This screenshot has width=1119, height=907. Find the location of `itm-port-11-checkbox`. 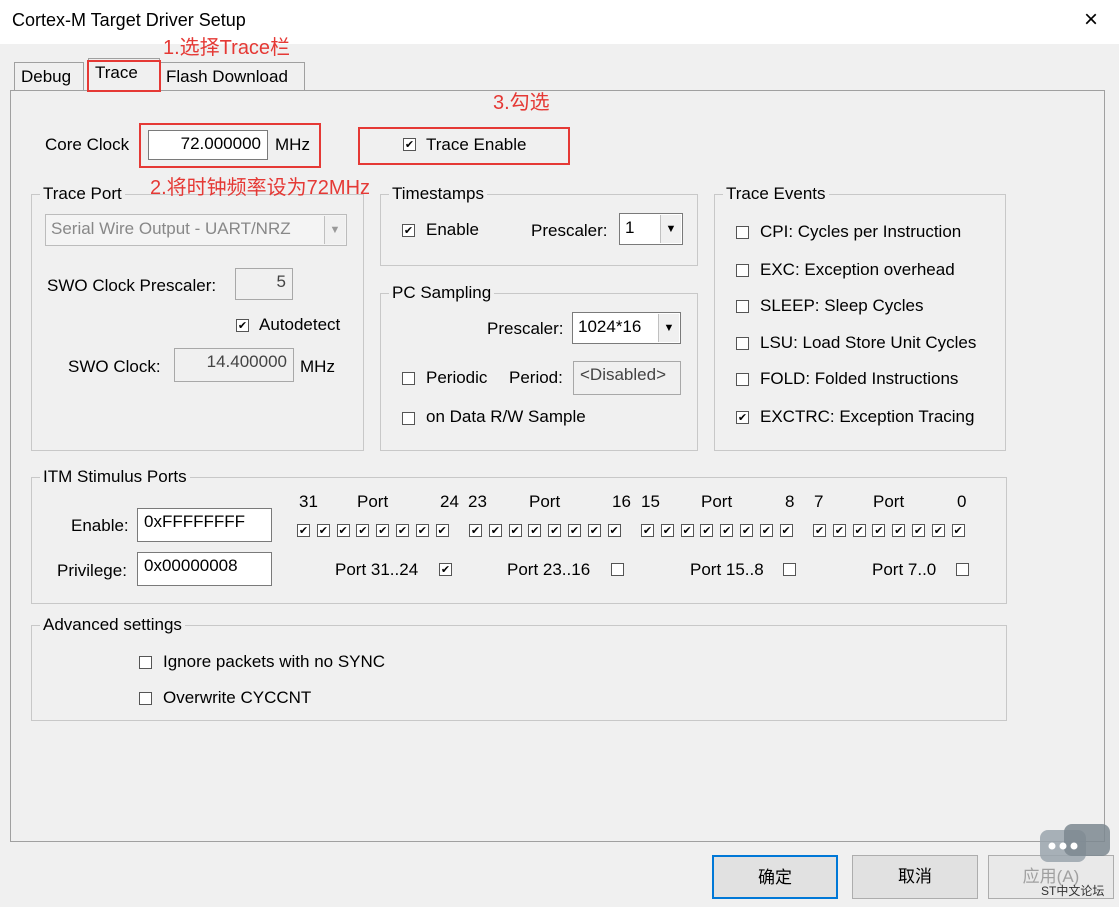

itm-port-11-checkbox is located at coordinates (727, 530).